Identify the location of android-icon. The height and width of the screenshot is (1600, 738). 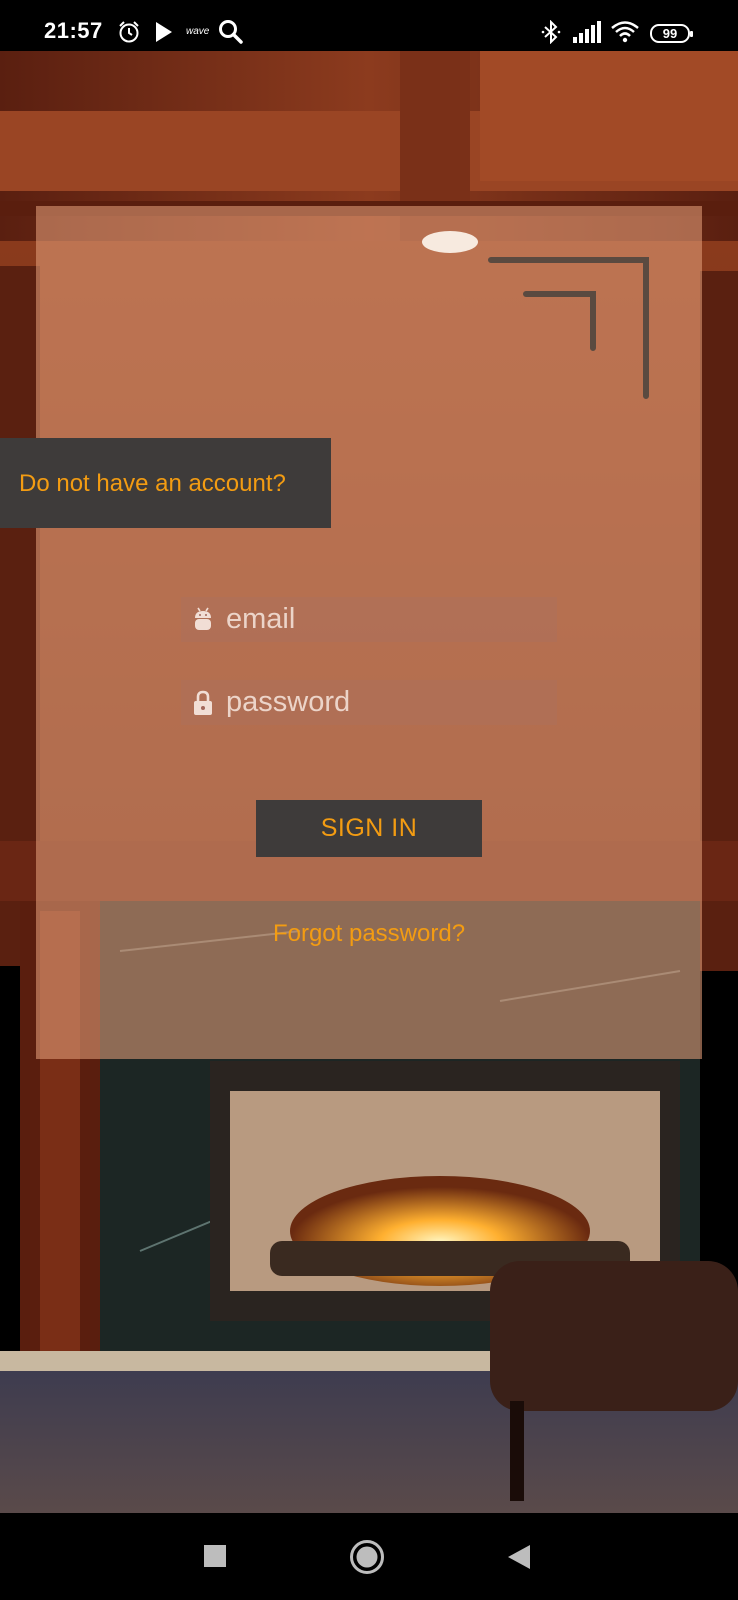
(203, 618).